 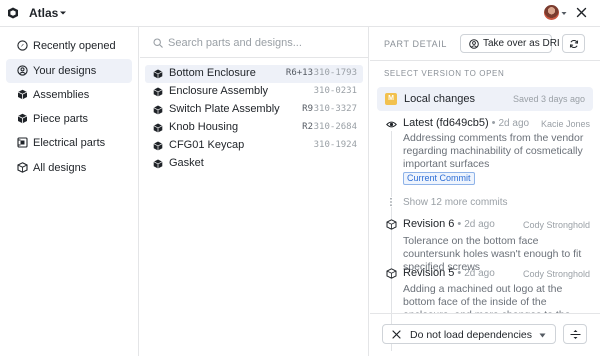 What do you see at coordinates (43, 13) in the screenshot?
I see `app-title: Atlas` at bounding box center [43, 13].